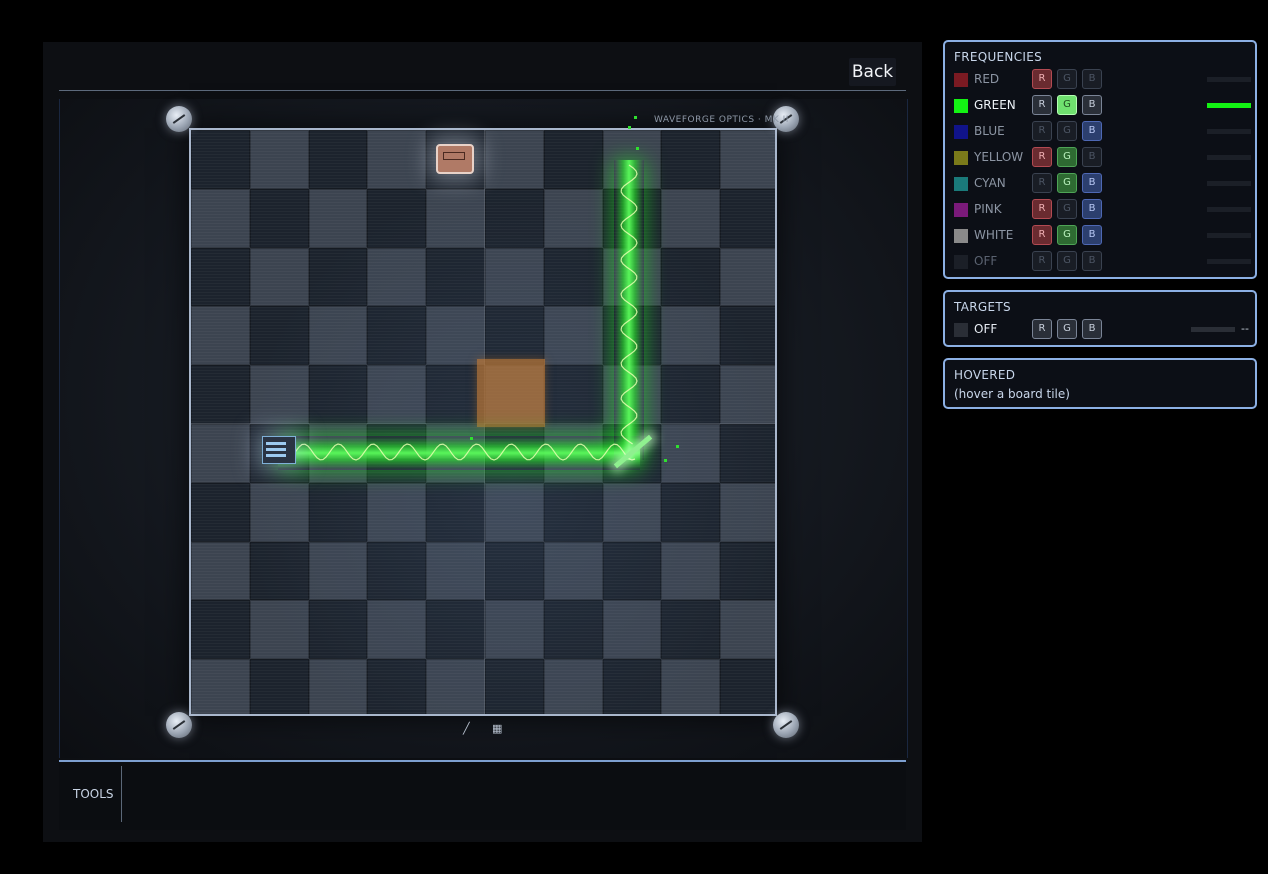 The height and width of the screenshot is (874, 1268). I want to click on tools-bar, so click(482, 795).